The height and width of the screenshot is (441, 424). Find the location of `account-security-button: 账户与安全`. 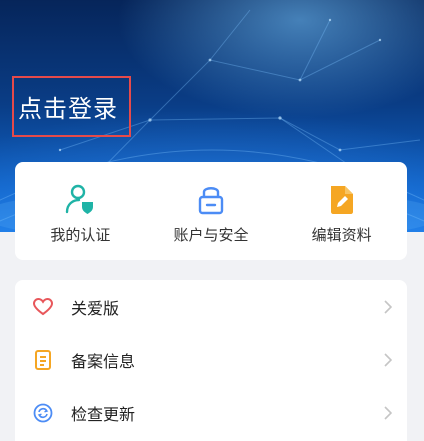

account-security-button: 账户与安全 is located at coordinates (211, 213).